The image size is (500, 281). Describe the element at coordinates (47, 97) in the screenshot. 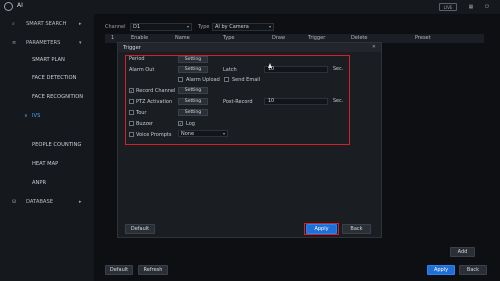

I see `sidebar-item-face-recognition: FACE RECOGNITION` at that location.